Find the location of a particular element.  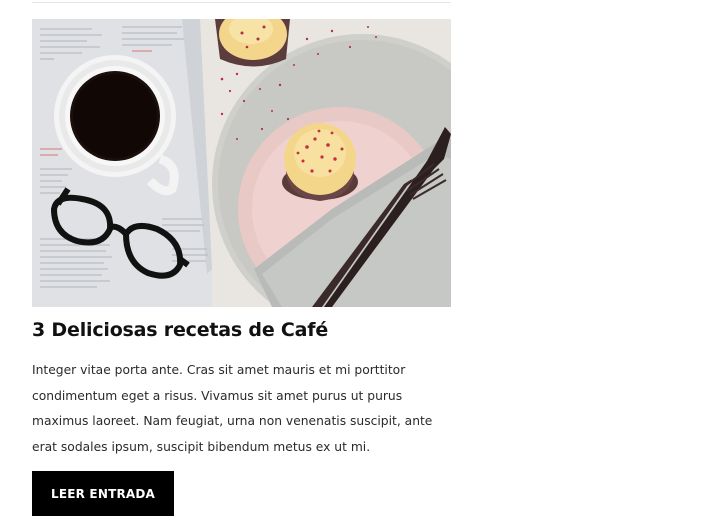

read-more-button: LEER ENTRADA is located at coordinates (103, 493).